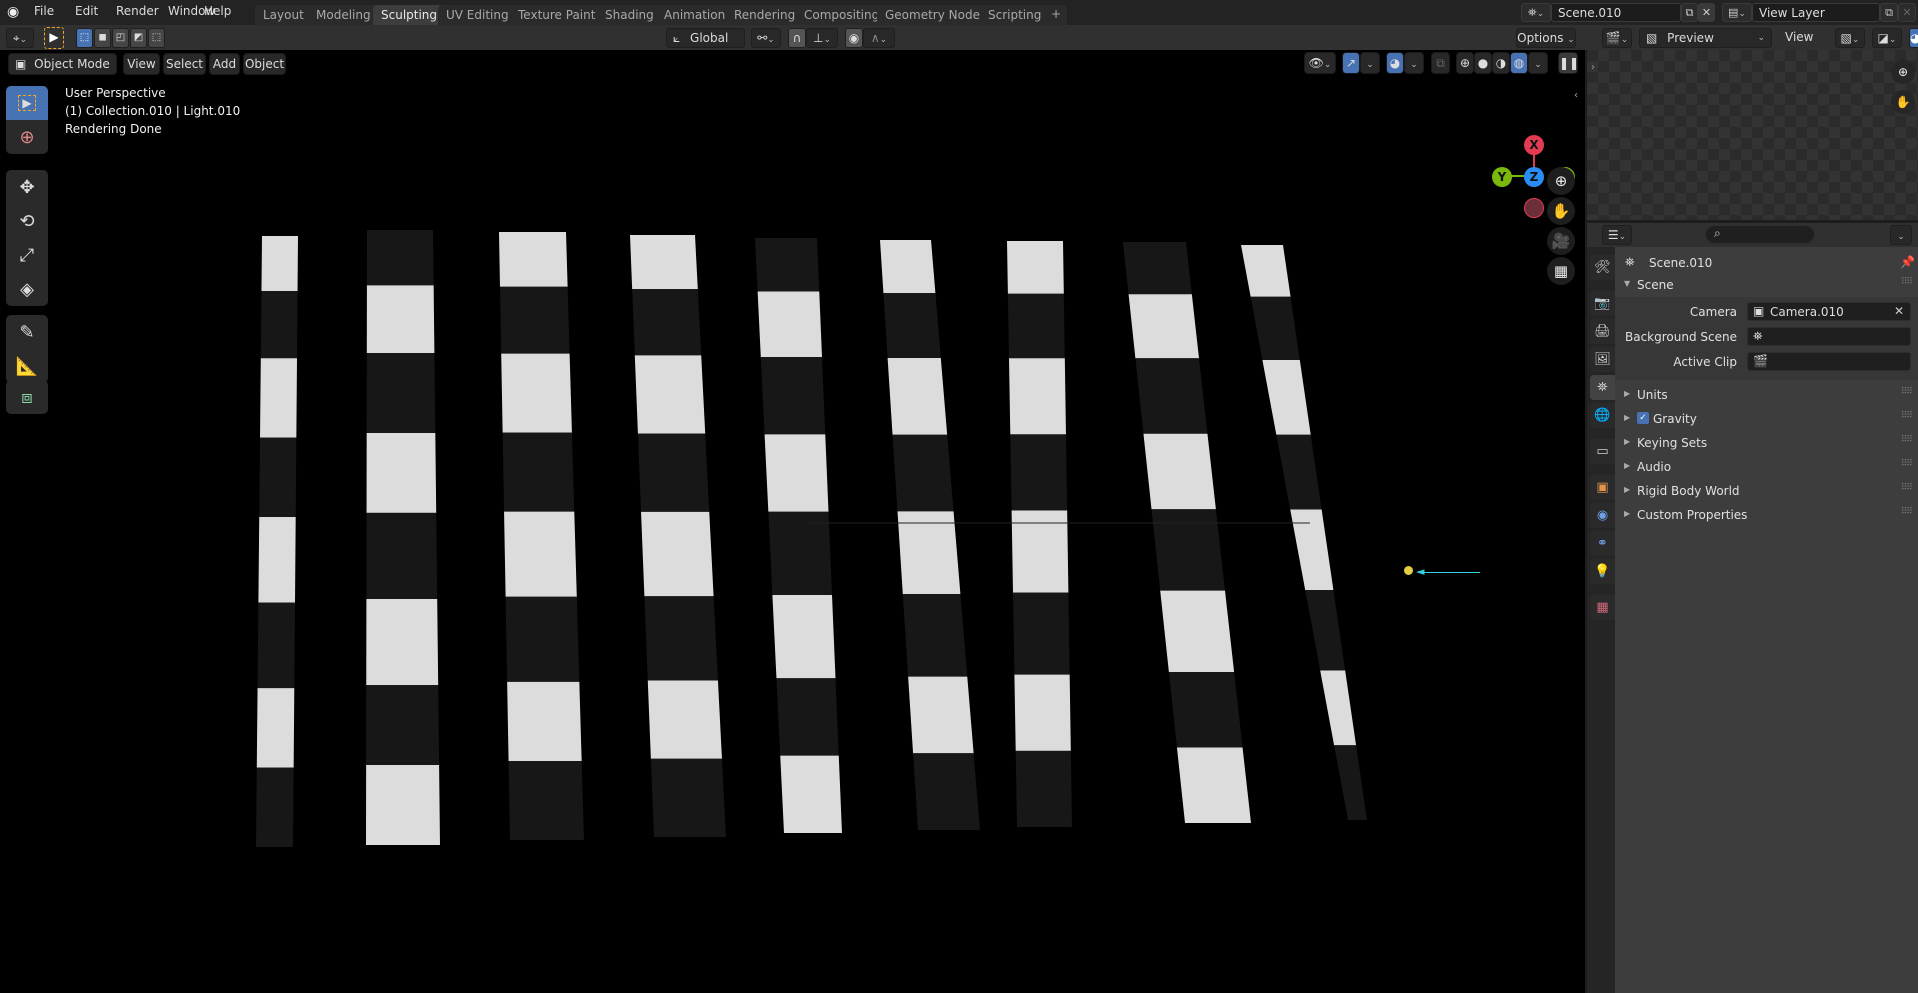  I want to click on tab-scripting: Scripting, so click(1015, 15).